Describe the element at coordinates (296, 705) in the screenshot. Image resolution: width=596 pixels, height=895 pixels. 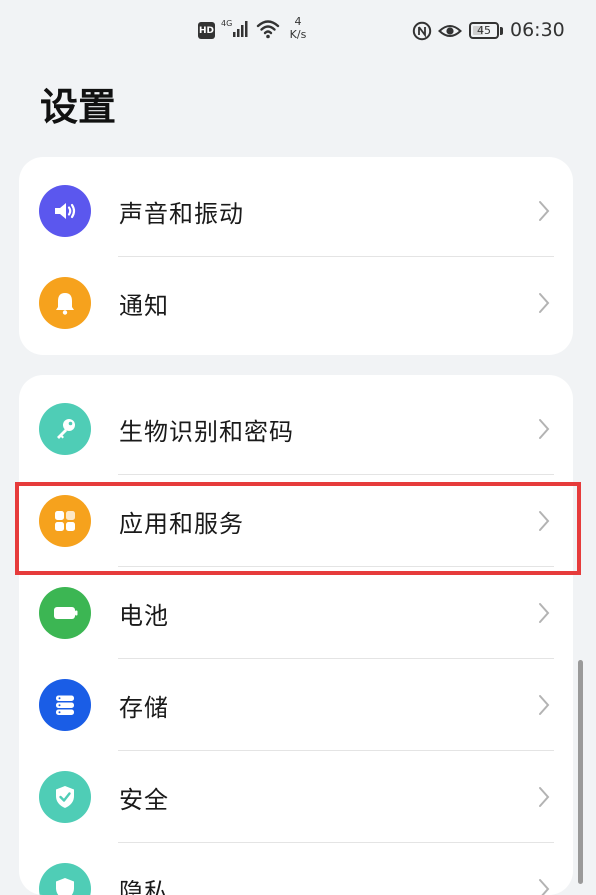
I see `settings-item-storage: 存储` at that location.